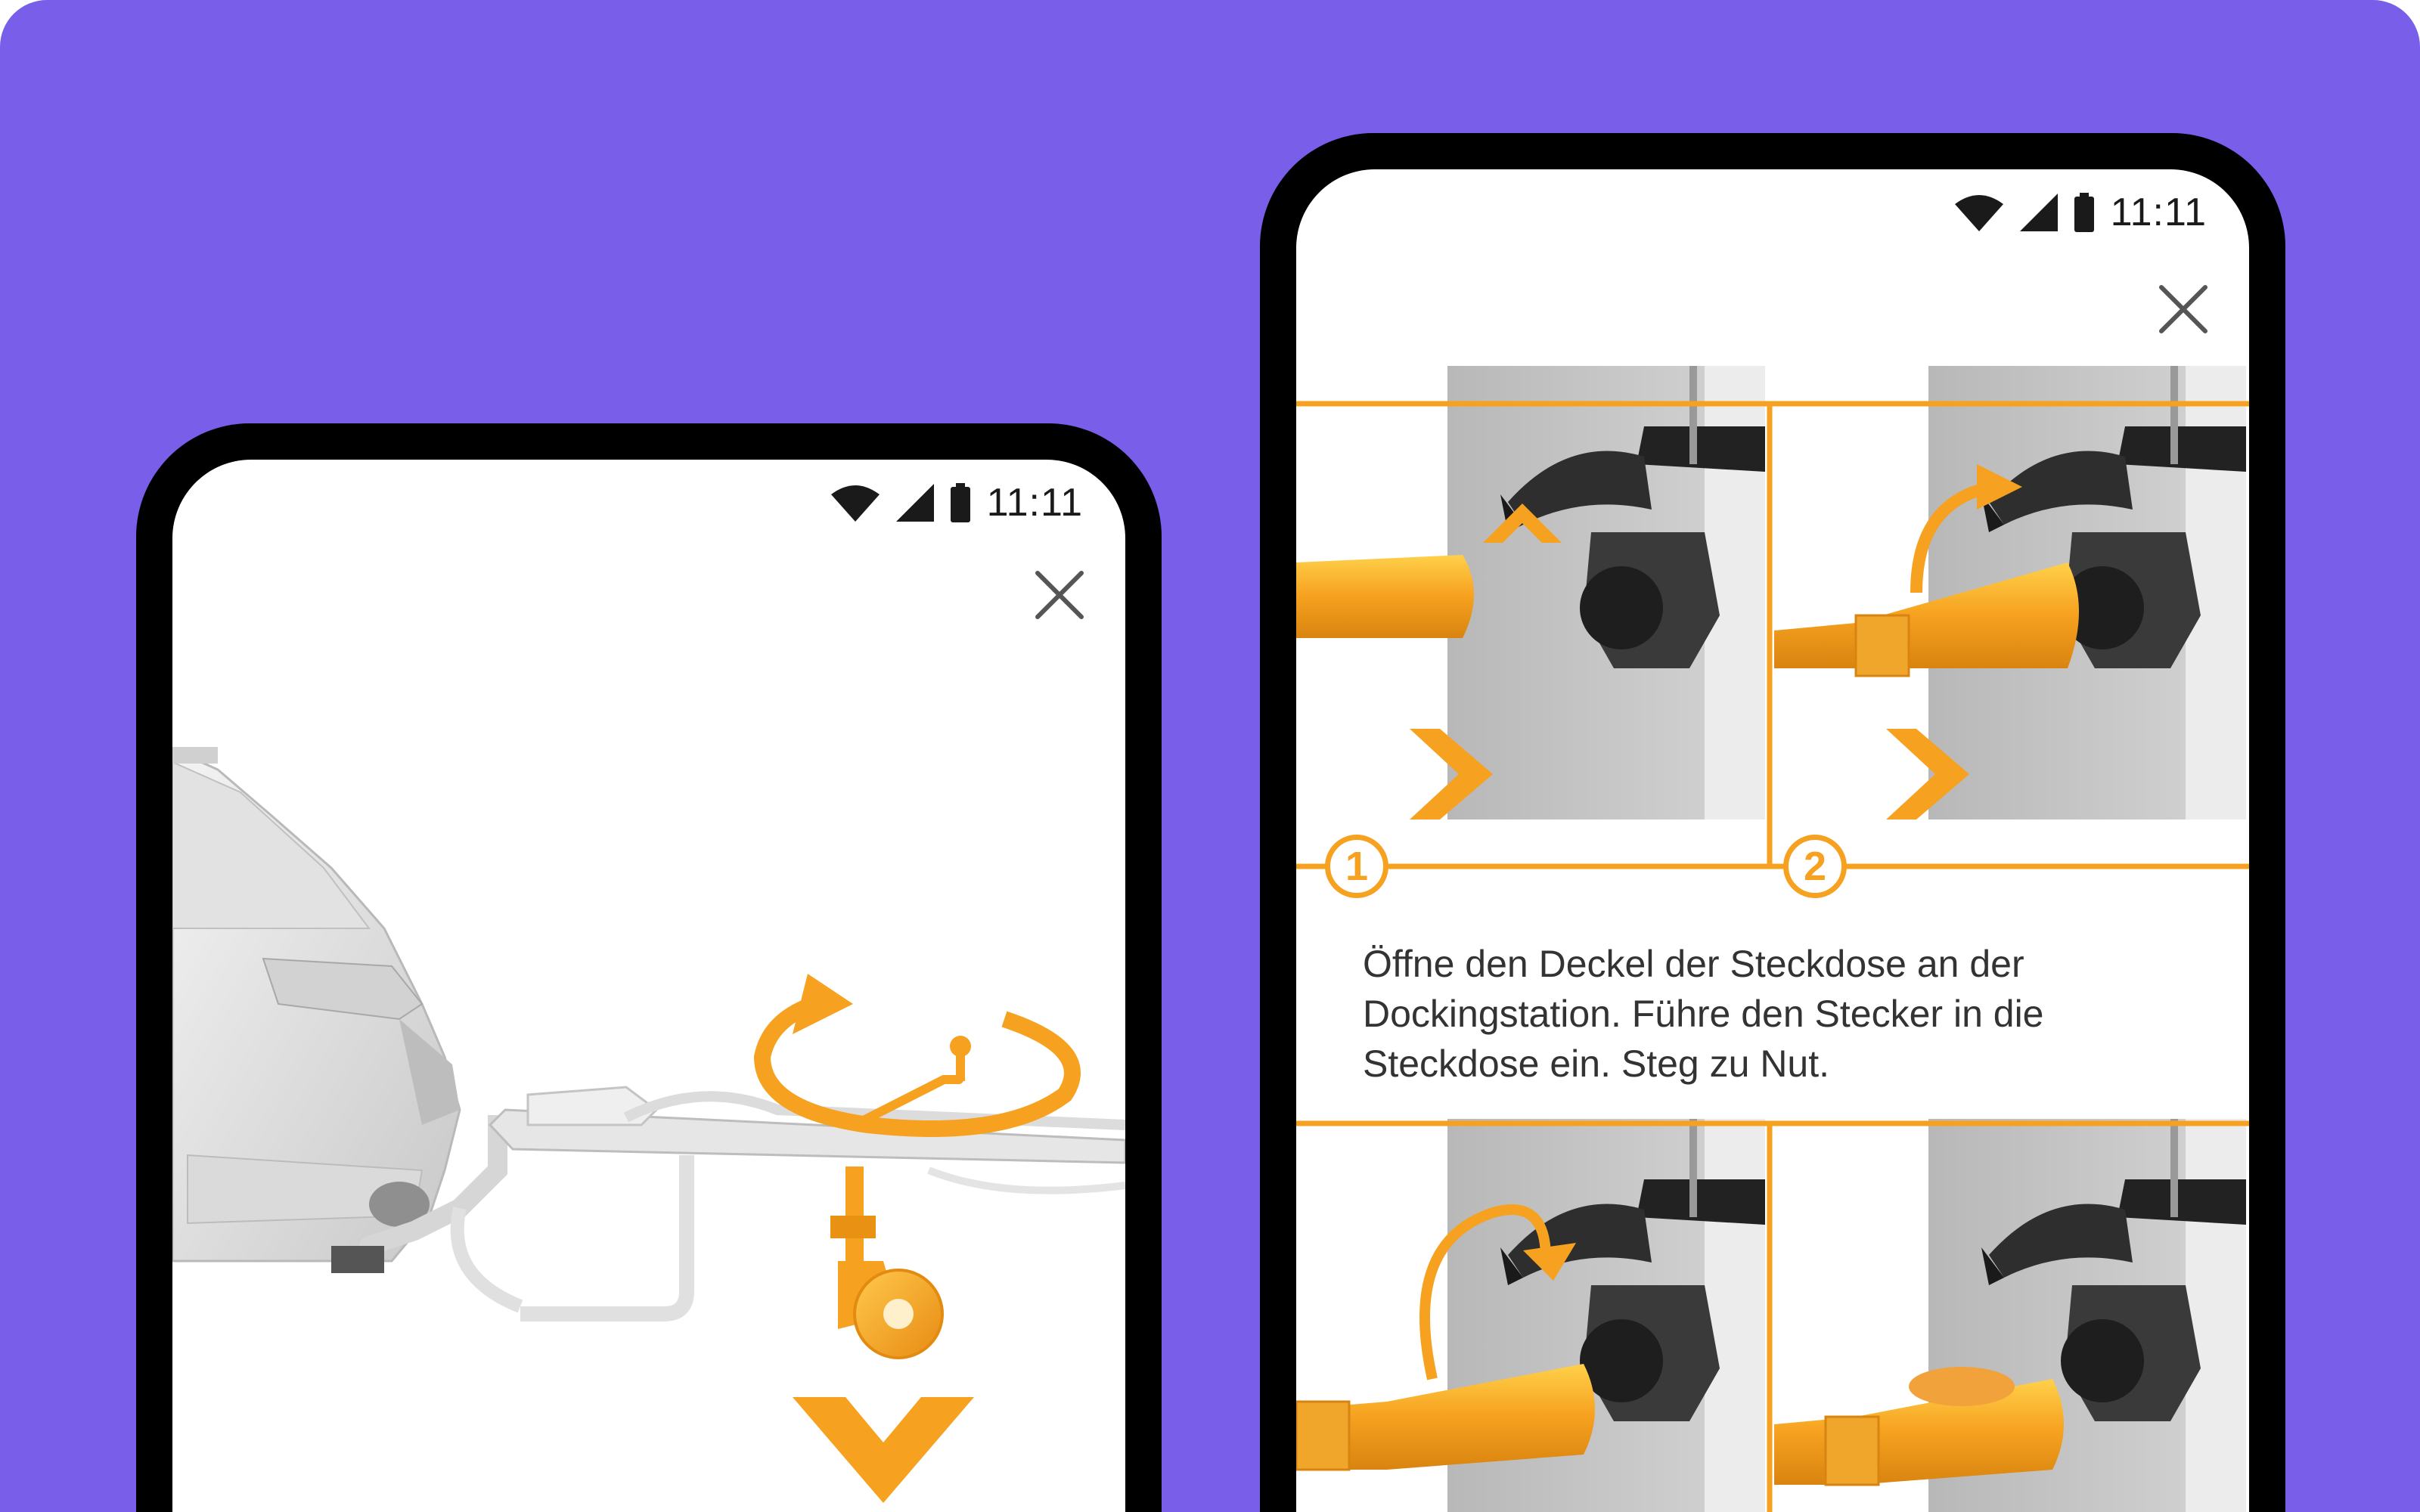 This screenshot has height=1512, width=2420. What do you see at coordinates (1530, 1315) in the screenshot?
I see `step-3-panel` at bounding box center [1530, 1315].